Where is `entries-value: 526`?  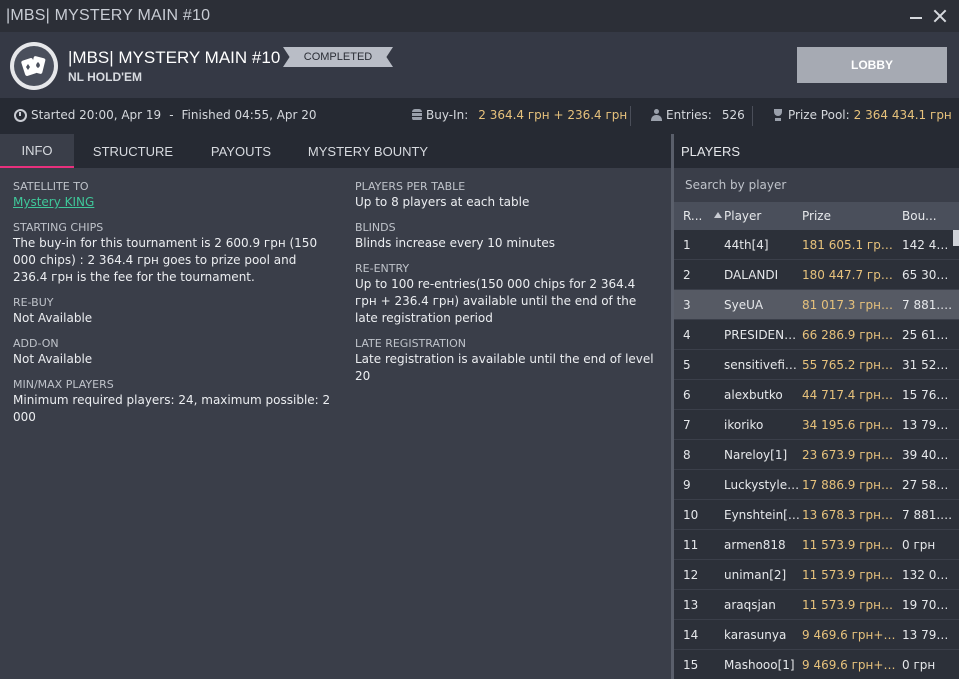
entries-value: 526 is located at coordinates (733, 115).